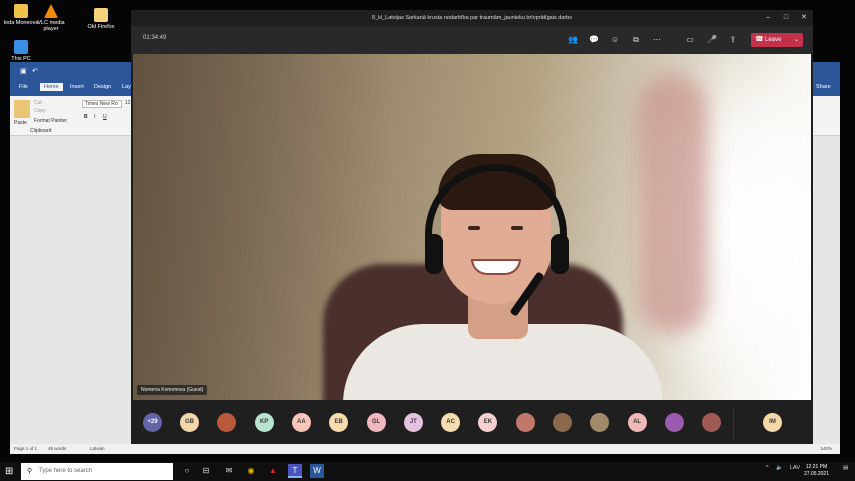 The height and width of the screenshot is (481, 855). I want to click on microphone-icon: 🎤, so click(712, 40).